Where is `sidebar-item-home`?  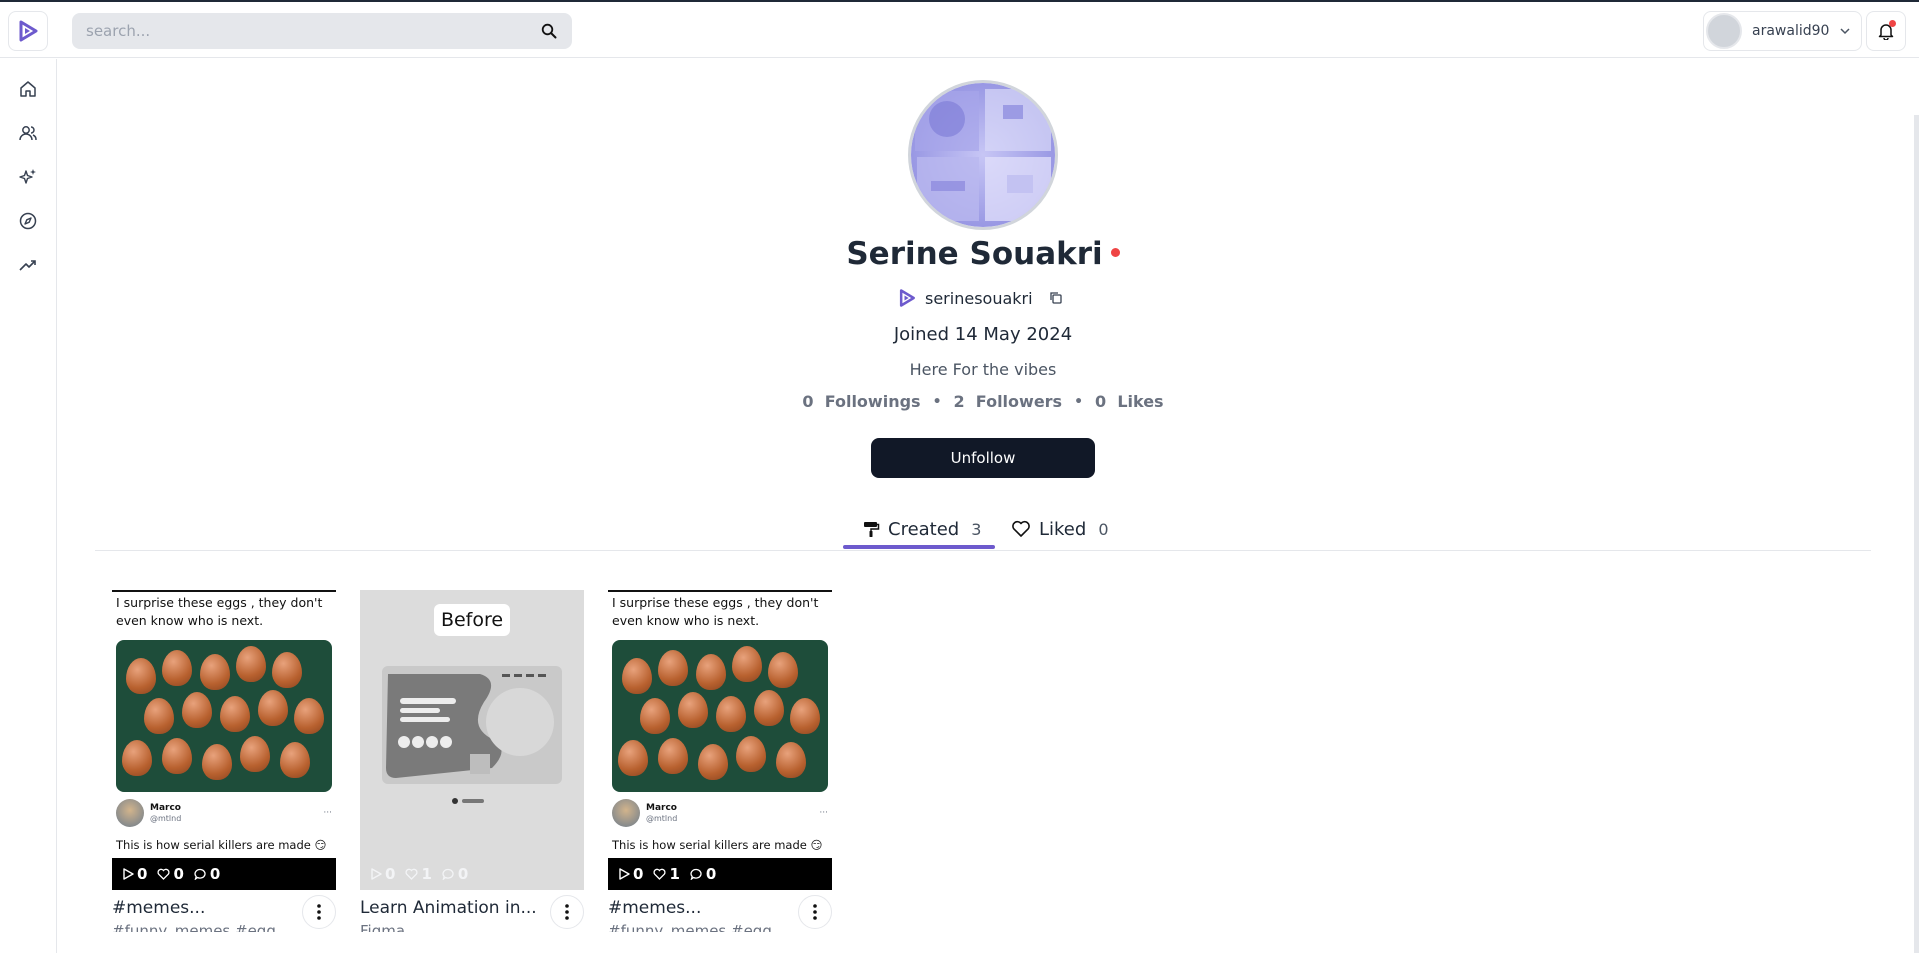 sidebar-item-home is located at coordinates (28, 89).